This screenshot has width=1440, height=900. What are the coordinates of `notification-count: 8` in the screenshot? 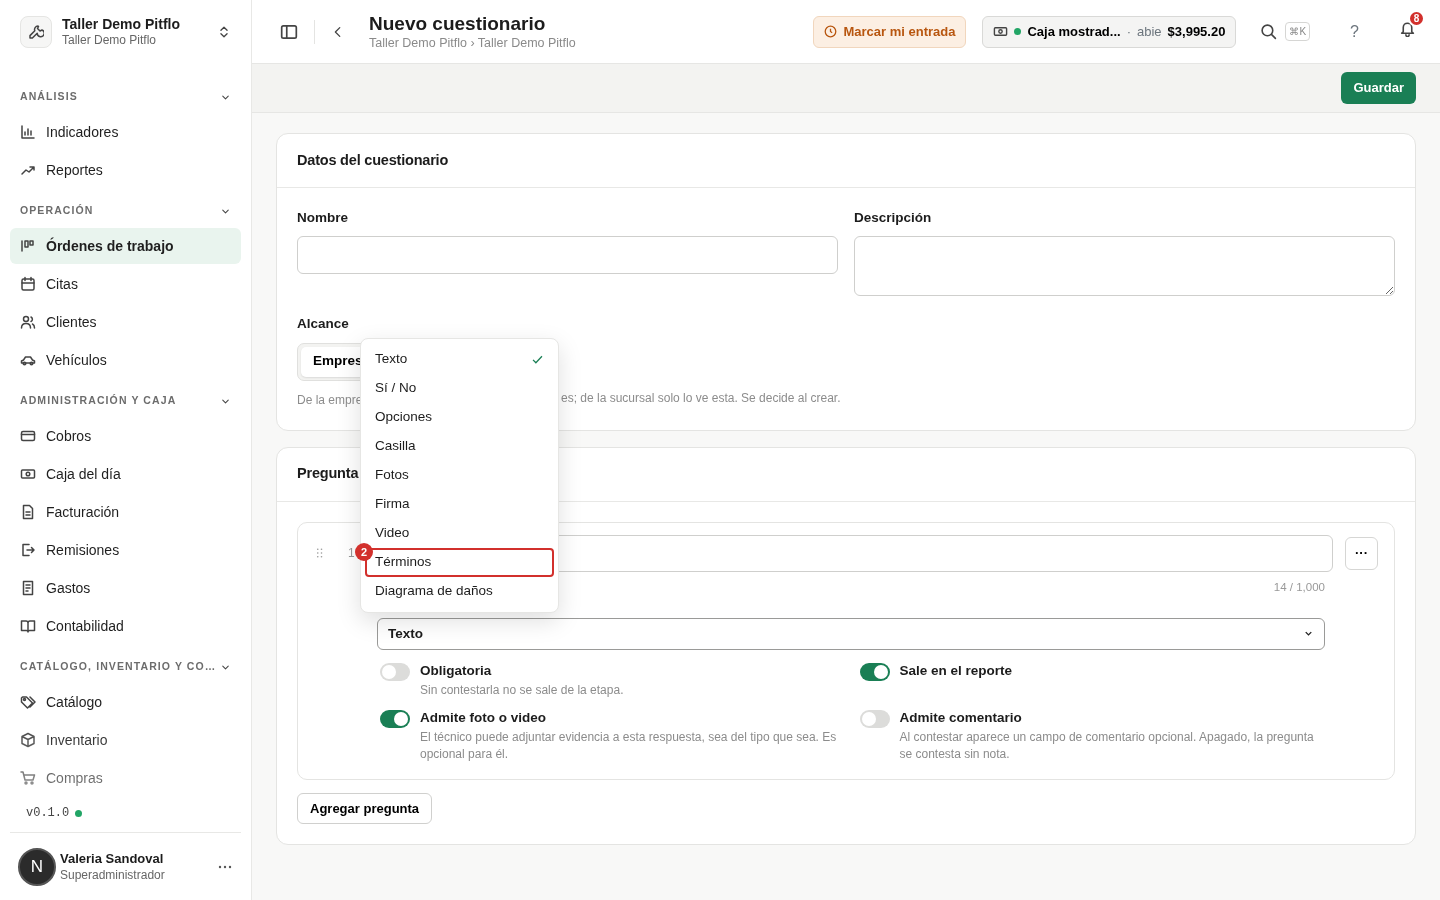 It's located at (1416, 18).